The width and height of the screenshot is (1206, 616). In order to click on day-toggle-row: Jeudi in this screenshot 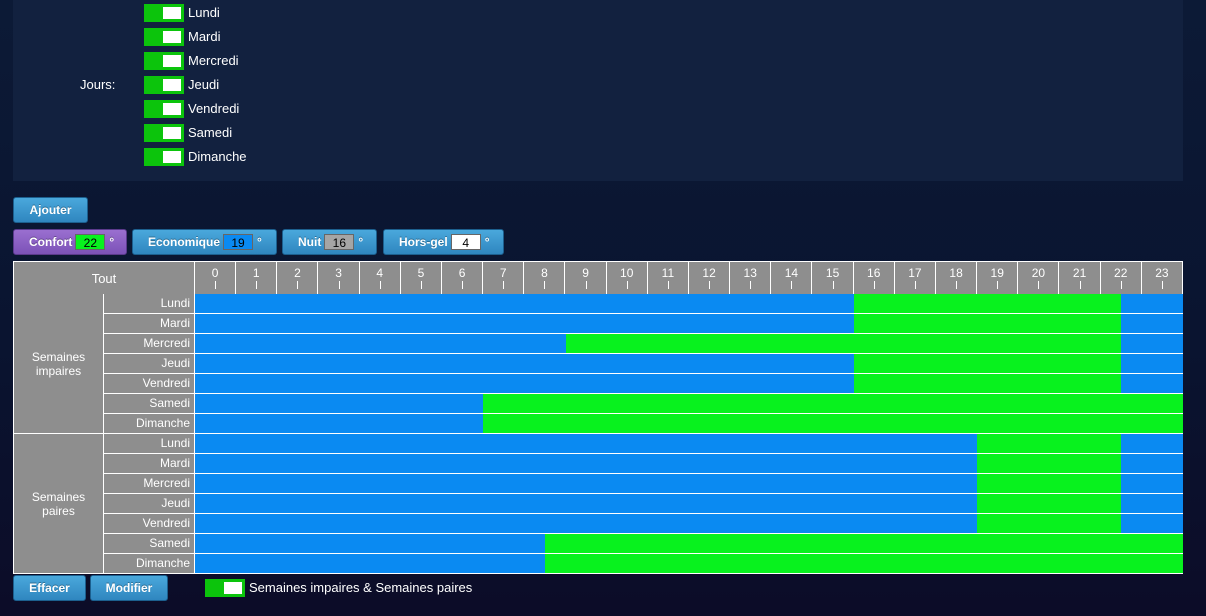, I will do `click(181, 84)`.